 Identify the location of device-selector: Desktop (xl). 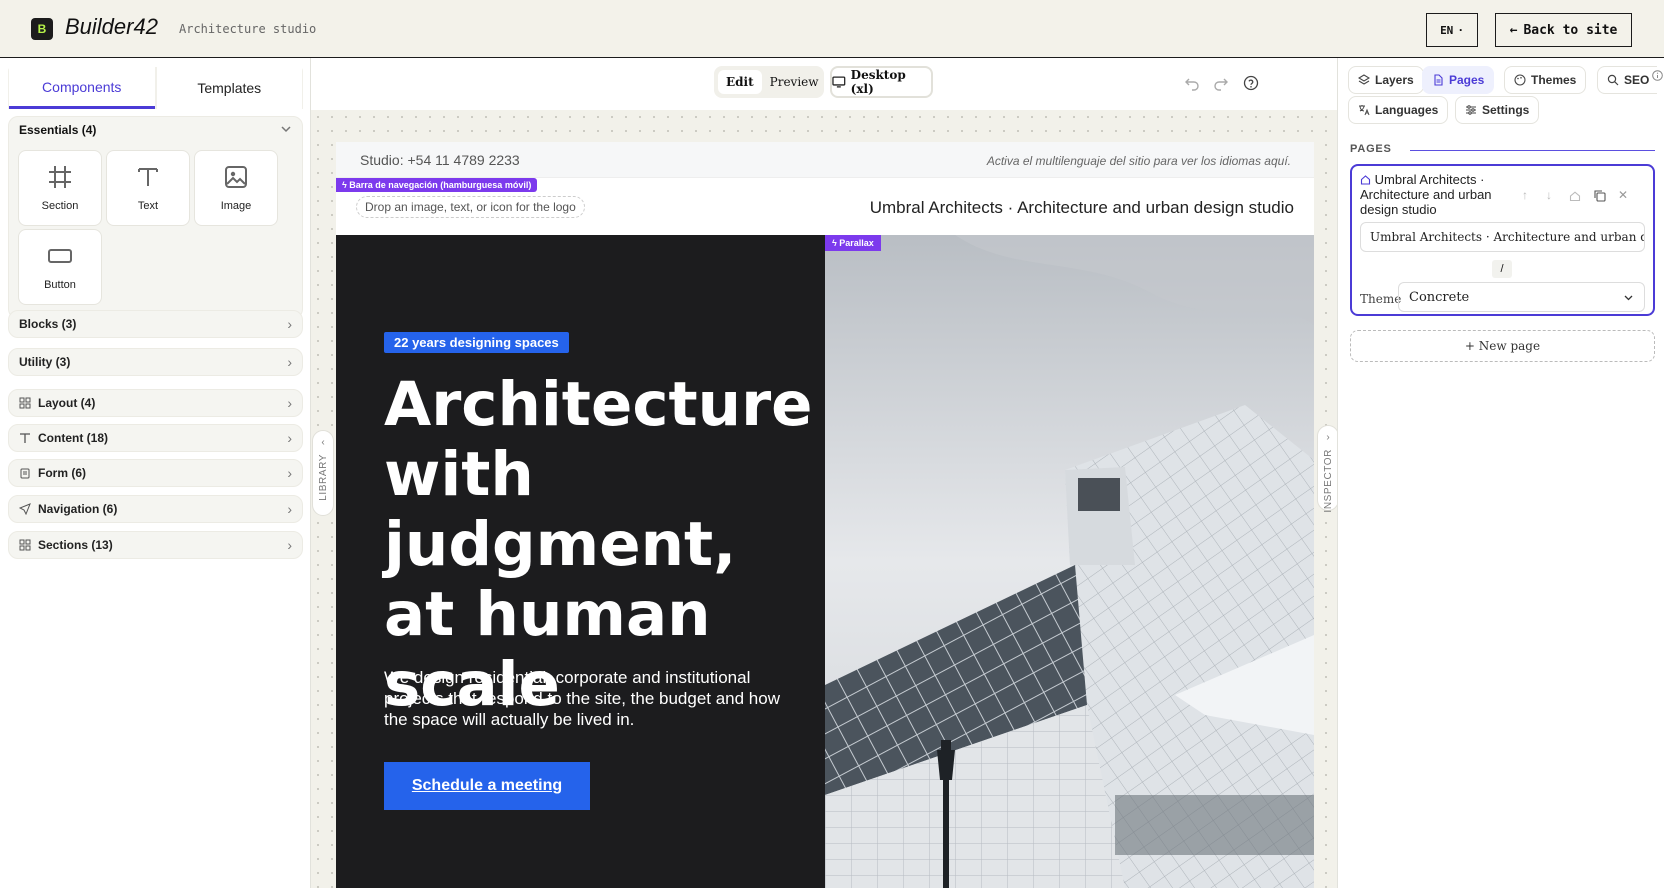
(881, 82).